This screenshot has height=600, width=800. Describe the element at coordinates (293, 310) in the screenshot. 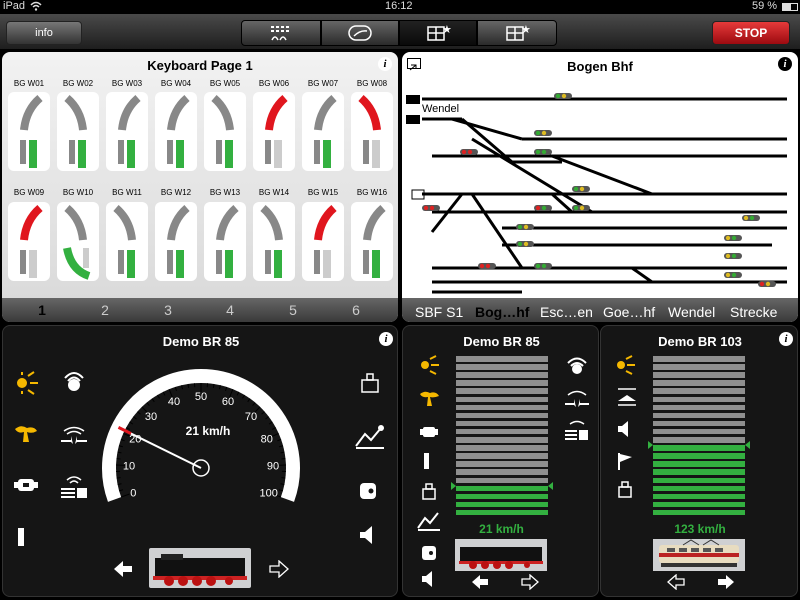

I see `page-button: 5` at that location.